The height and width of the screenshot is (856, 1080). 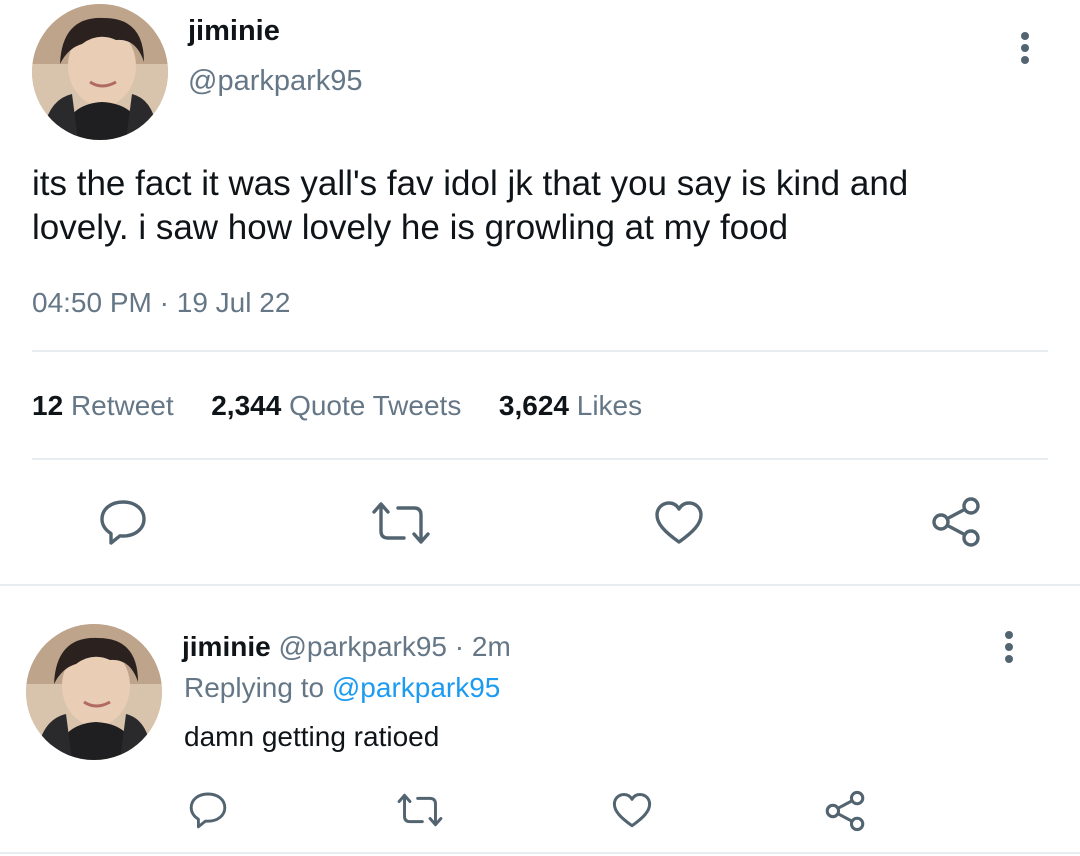 I want to click on tweet-avatar, so click(x=100, y=72).